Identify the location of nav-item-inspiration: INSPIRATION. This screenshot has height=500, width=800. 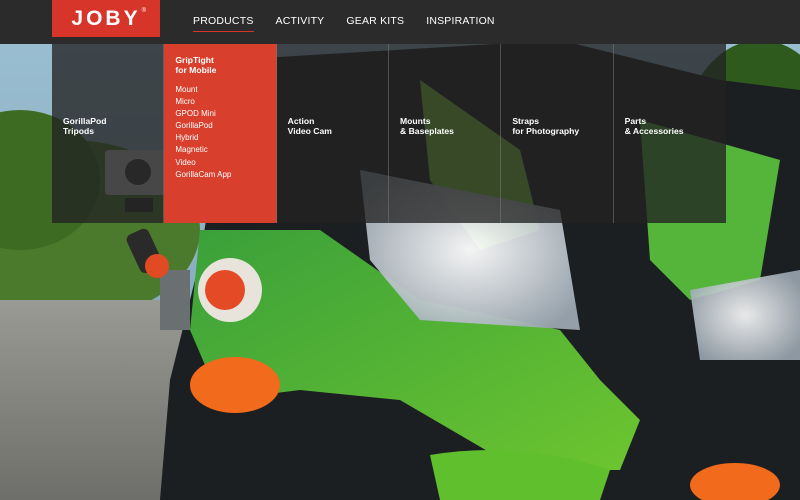
(460, 23).